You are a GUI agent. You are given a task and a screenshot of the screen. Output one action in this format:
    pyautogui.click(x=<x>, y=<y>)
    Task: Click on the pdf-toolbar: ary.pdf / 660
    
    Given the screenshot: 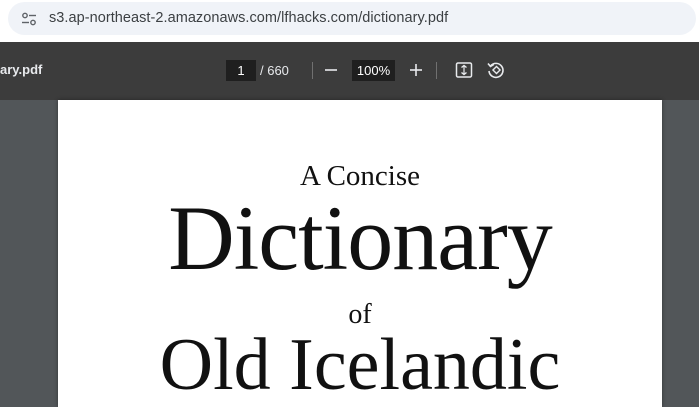 What is the action you would take?
    pyautogui.click(x=349, y=71)
    